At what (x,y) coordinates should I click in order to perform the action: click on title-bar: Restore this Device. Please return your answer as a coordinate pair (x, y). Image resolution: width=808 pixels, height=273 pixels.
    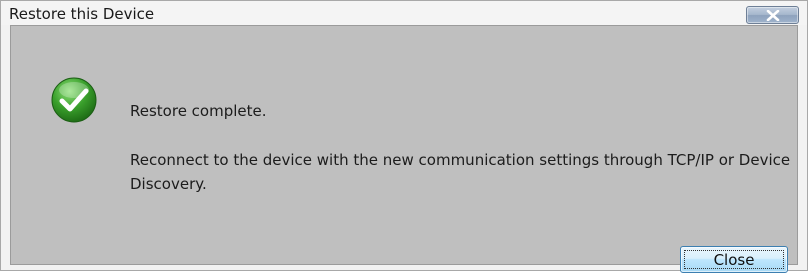
    Looking at the image, I should click on (404, 13).